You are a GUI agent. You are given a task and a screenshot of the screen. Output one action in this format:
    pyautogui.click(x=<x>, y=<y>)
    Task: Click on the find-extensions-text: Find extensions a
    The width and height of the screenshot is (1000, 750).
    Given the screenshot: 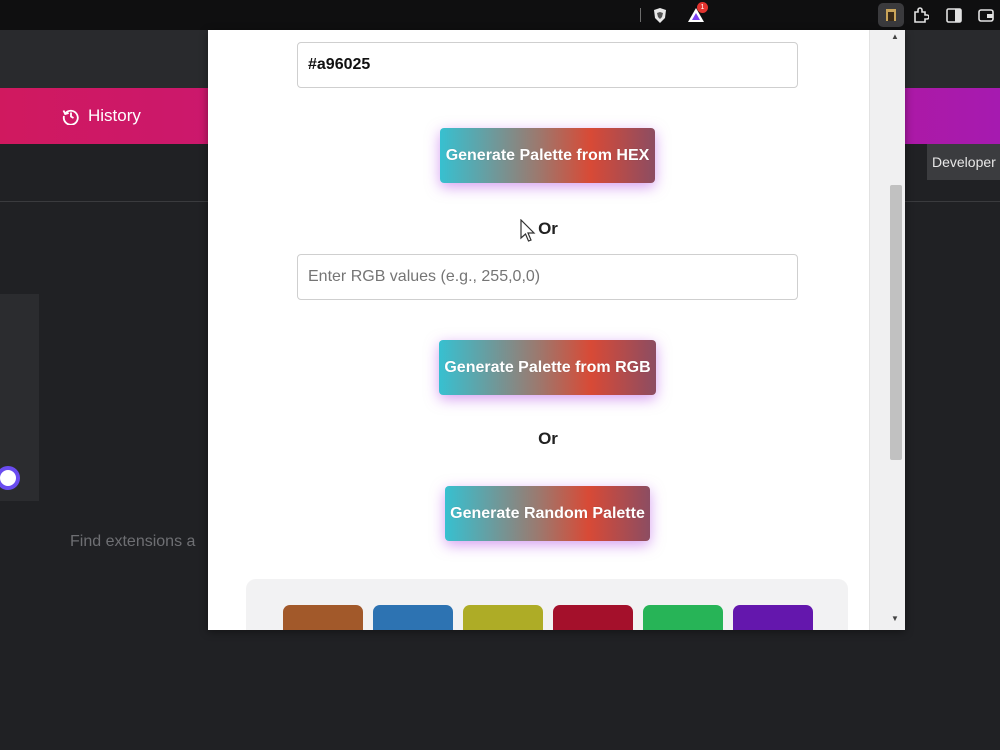 What is the action you would take?
    pyautogui.click(x=133, y=541)
    